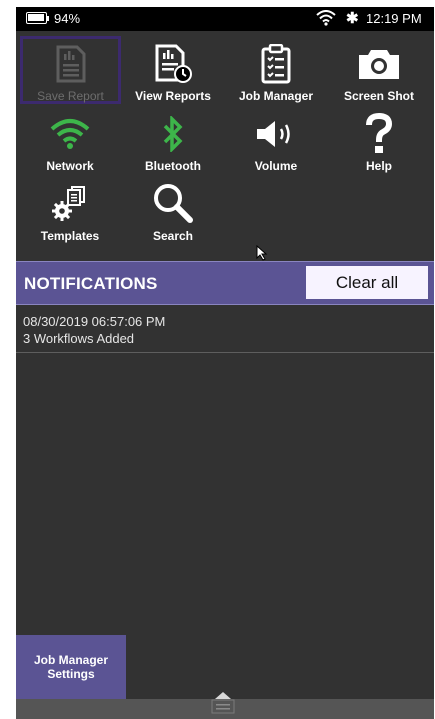  Describe the element at coordinates (379, 133) in the screenshot. I see `help-icon` at that location.